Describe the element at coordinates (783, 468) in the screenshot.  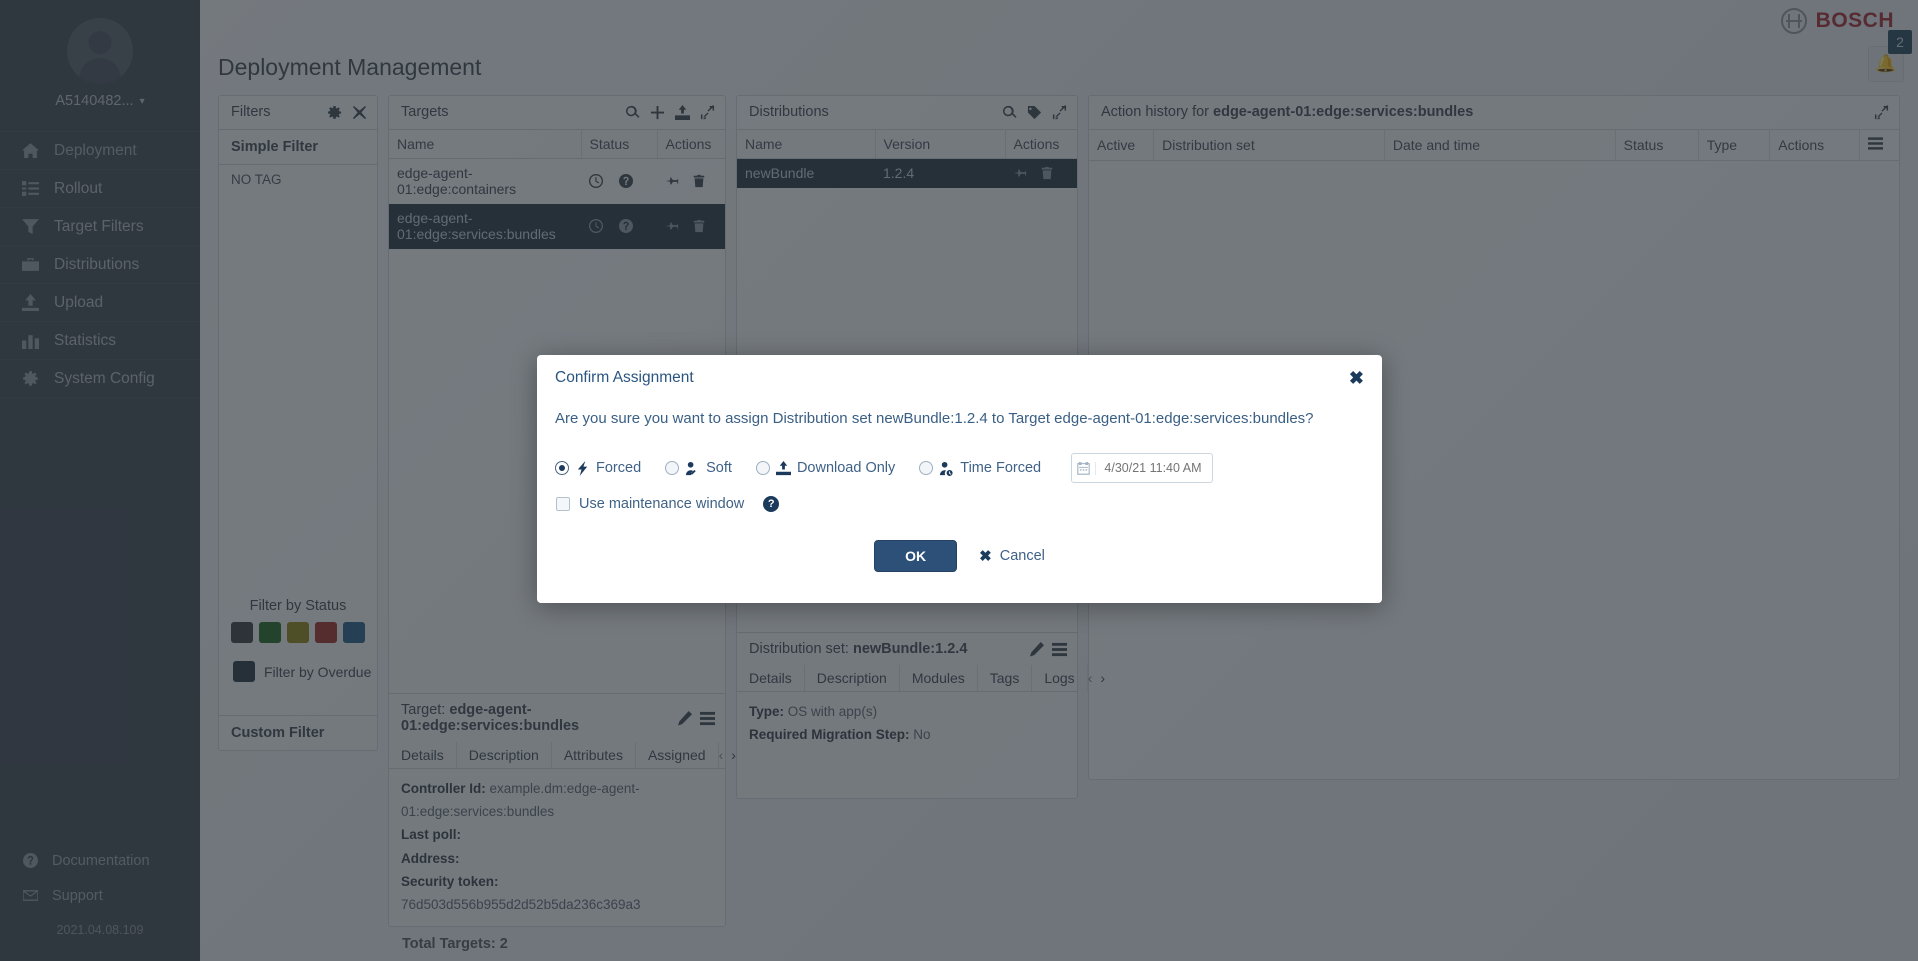
I see `download-icon` at that location.